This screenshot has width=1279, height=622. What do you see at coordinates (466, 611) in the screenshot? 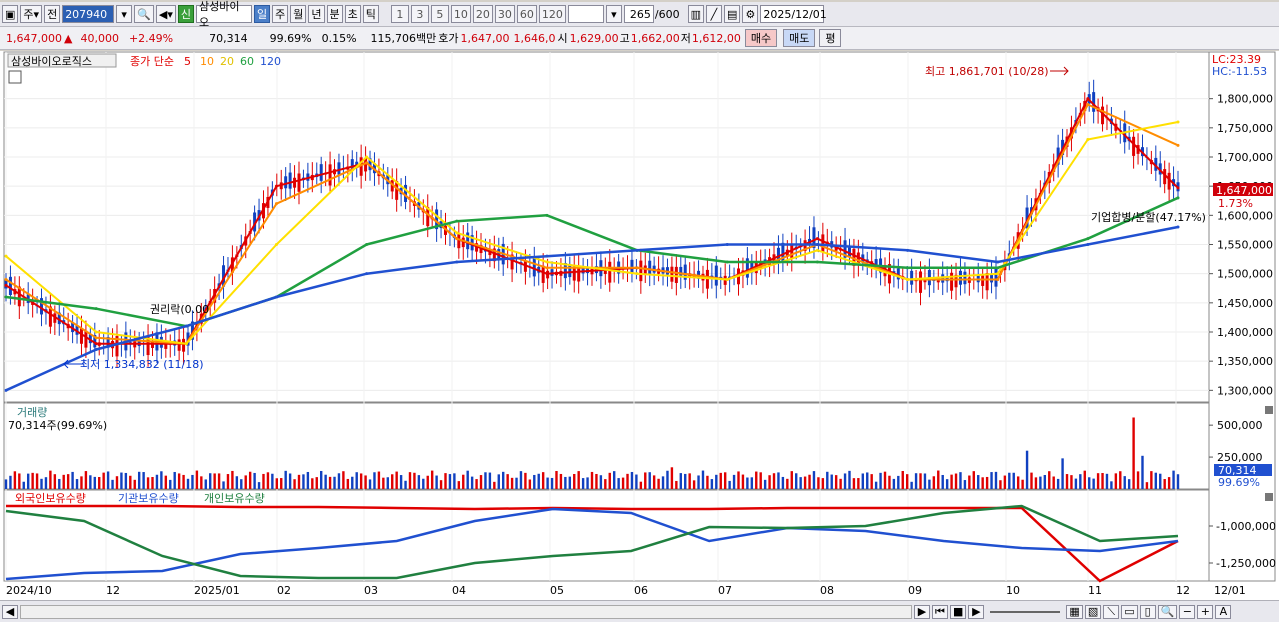
I see `scroll-track` at bounding box center [466, 611].